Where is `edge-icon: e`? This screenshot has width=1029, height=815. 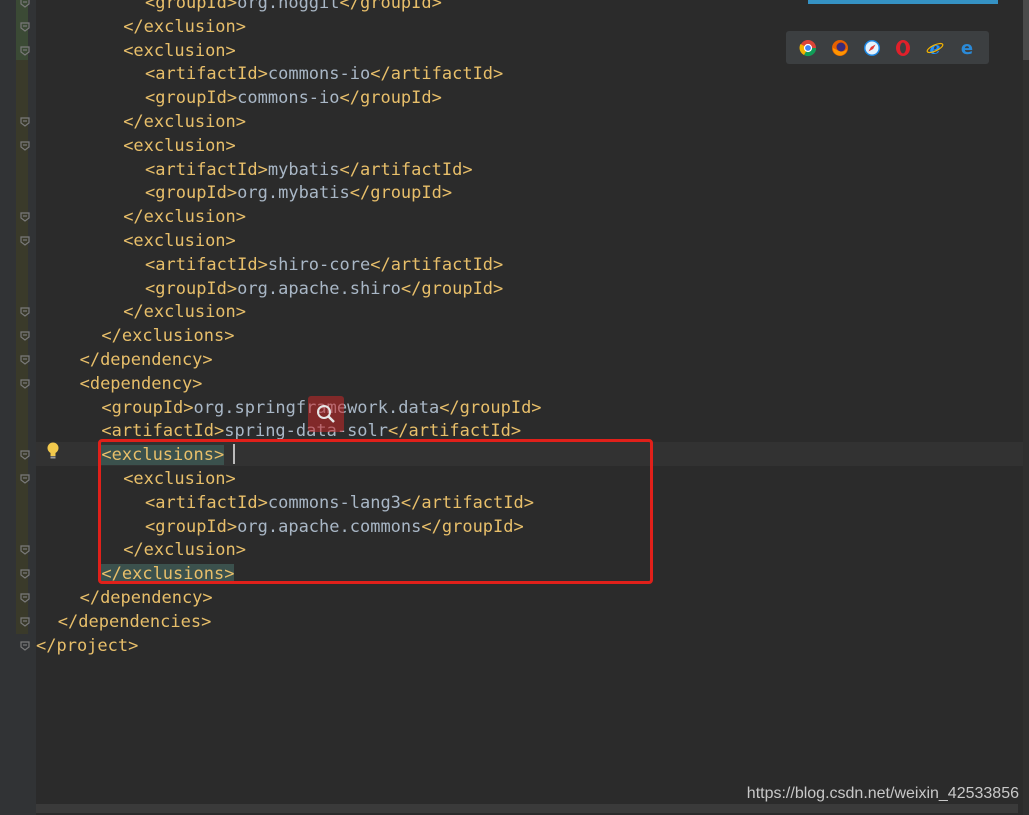
edge-icon: e is located at coordinates (967, 48).